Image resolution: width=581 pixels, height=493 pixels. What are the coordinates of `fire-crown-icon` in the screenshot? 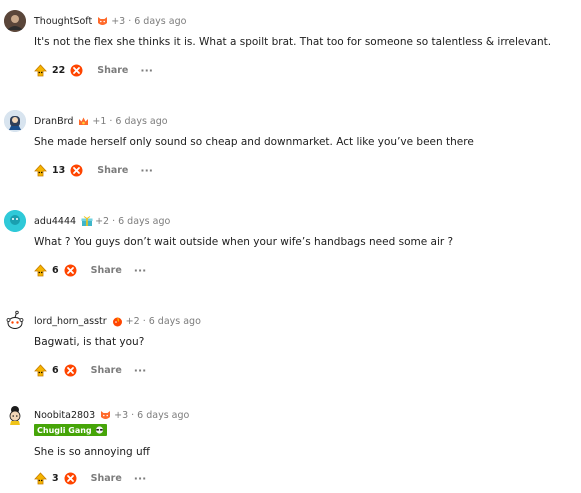 It's located at (83, 121).